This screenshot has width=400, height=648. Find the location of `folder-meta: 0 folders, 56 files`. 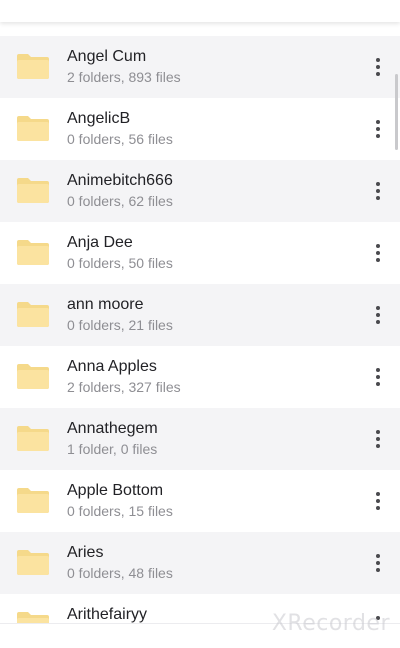

folder-meta: 0 folders, 56 files is located at coordinates (120, 139).